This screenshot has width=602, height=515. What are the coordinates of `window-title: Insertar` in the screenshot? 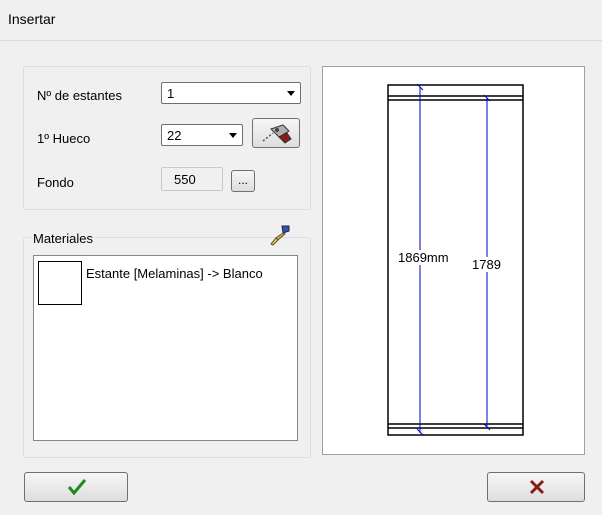 It's located at (32, 19).